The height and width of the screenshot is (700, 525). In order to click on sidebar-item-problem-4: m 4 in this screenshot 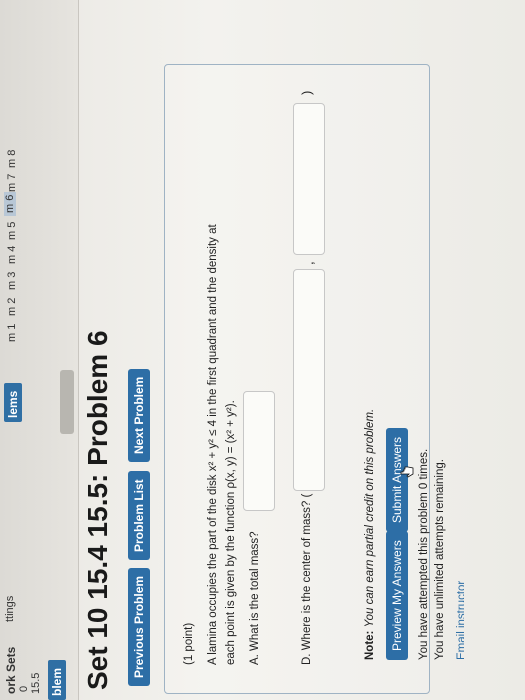, I will do `click(12, 255)`.